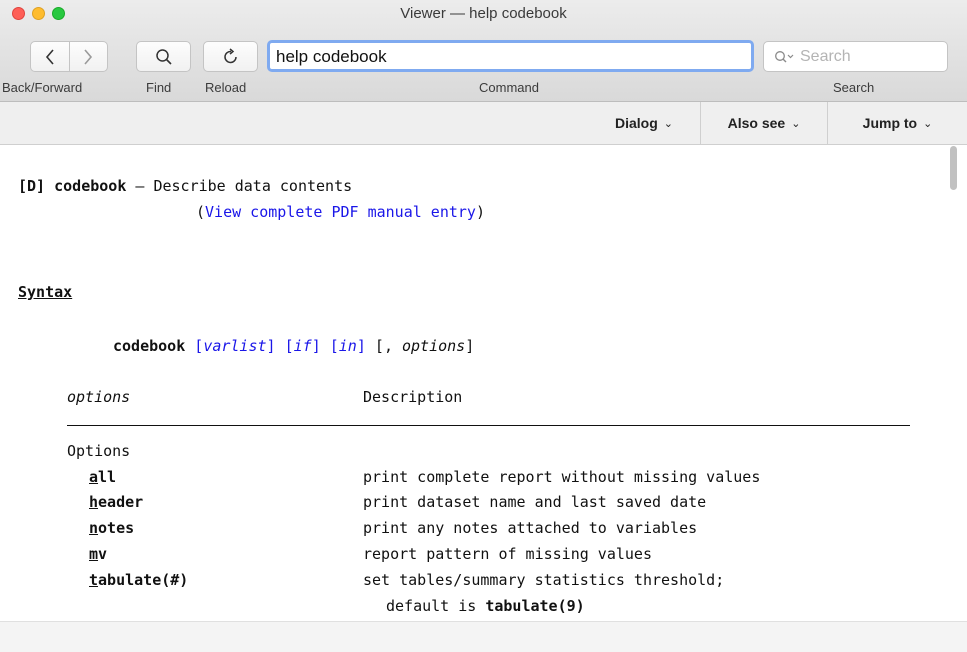  I want to click on help-heading: [D] codebook — Describe data contents, so click(185, 186).